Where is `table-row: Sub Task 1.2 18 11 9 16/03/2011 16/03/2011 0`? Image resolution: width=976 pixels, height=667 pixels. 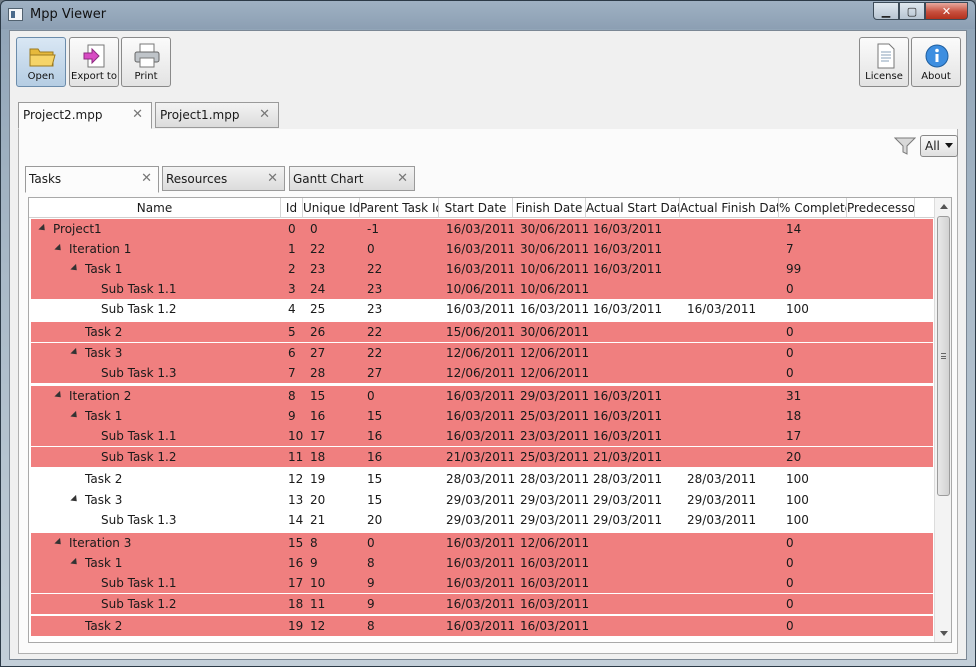
table-row: Sub Task 1.2 18 11 9 16/03/2011 16/03/2011 0 is located at coordinates (482, 604).